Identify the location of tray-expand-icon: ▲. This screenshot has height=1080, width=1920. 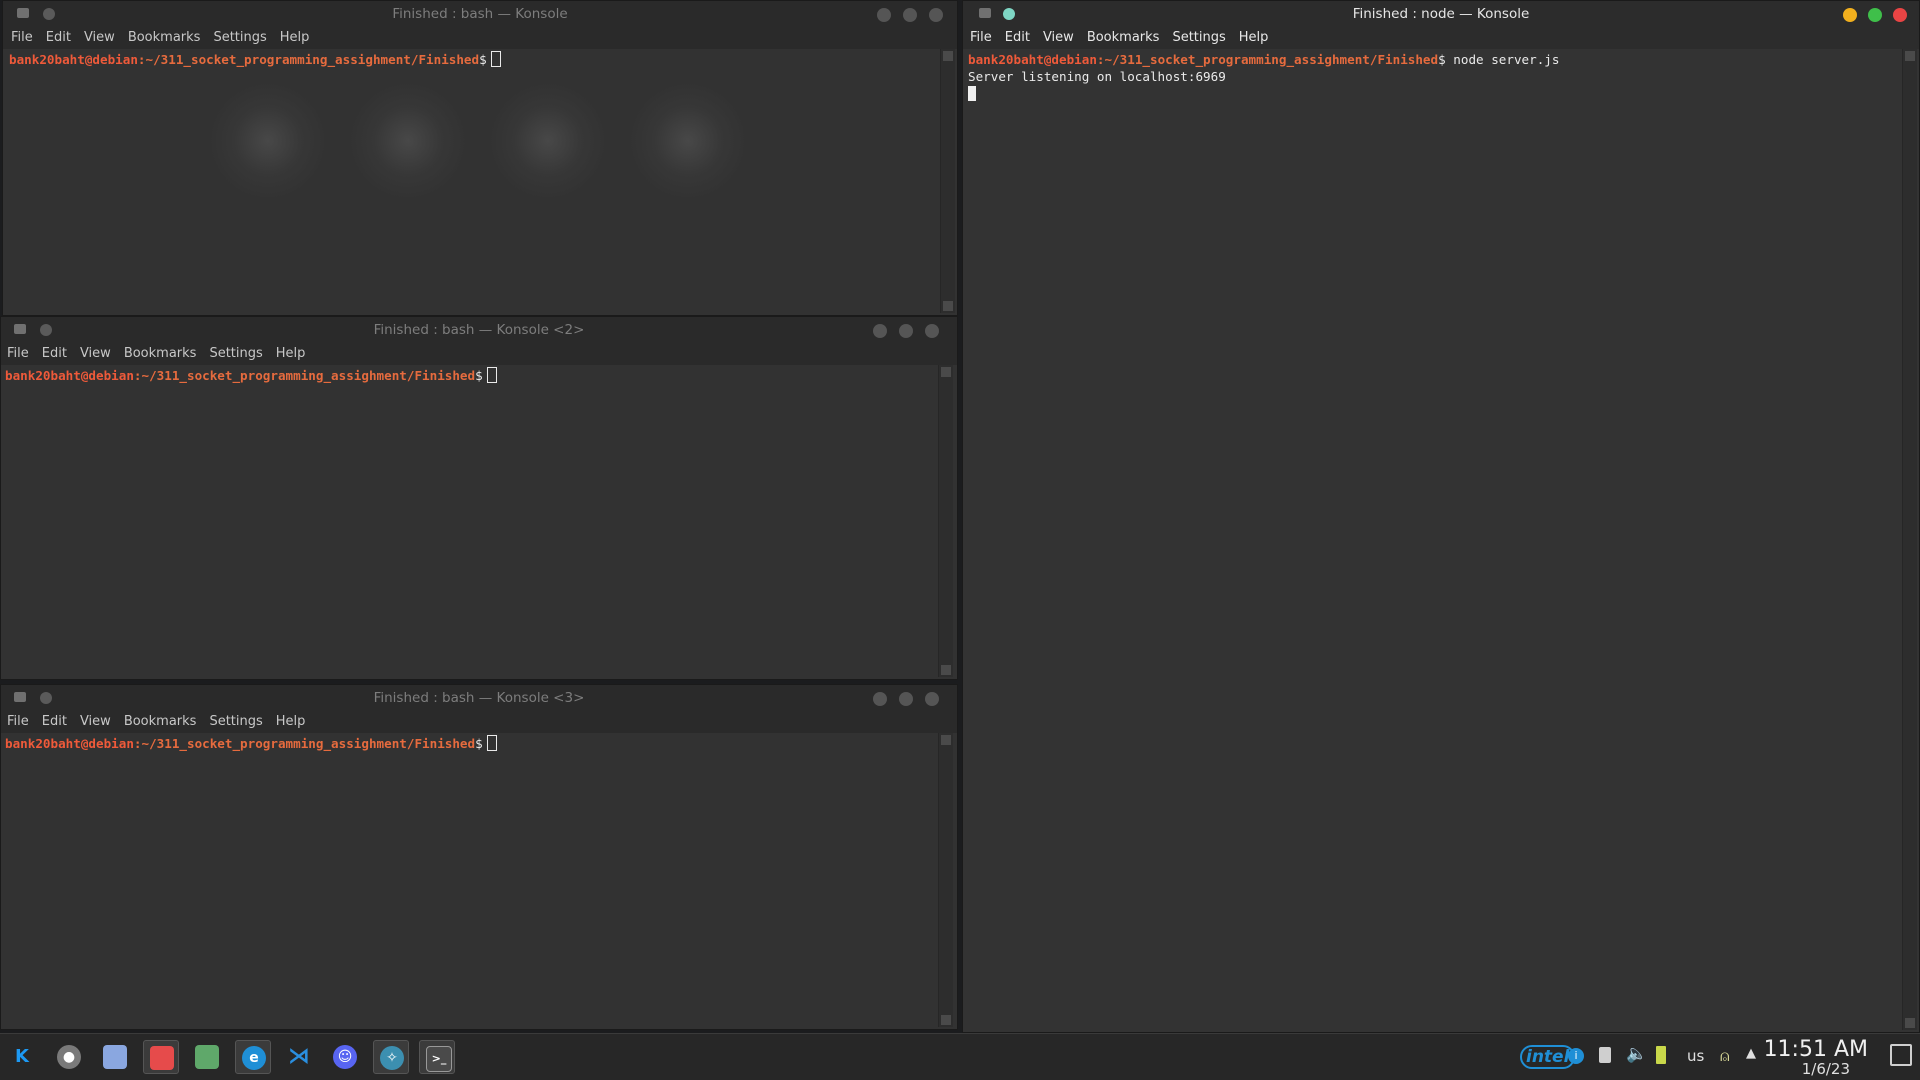
(1751, 1053).